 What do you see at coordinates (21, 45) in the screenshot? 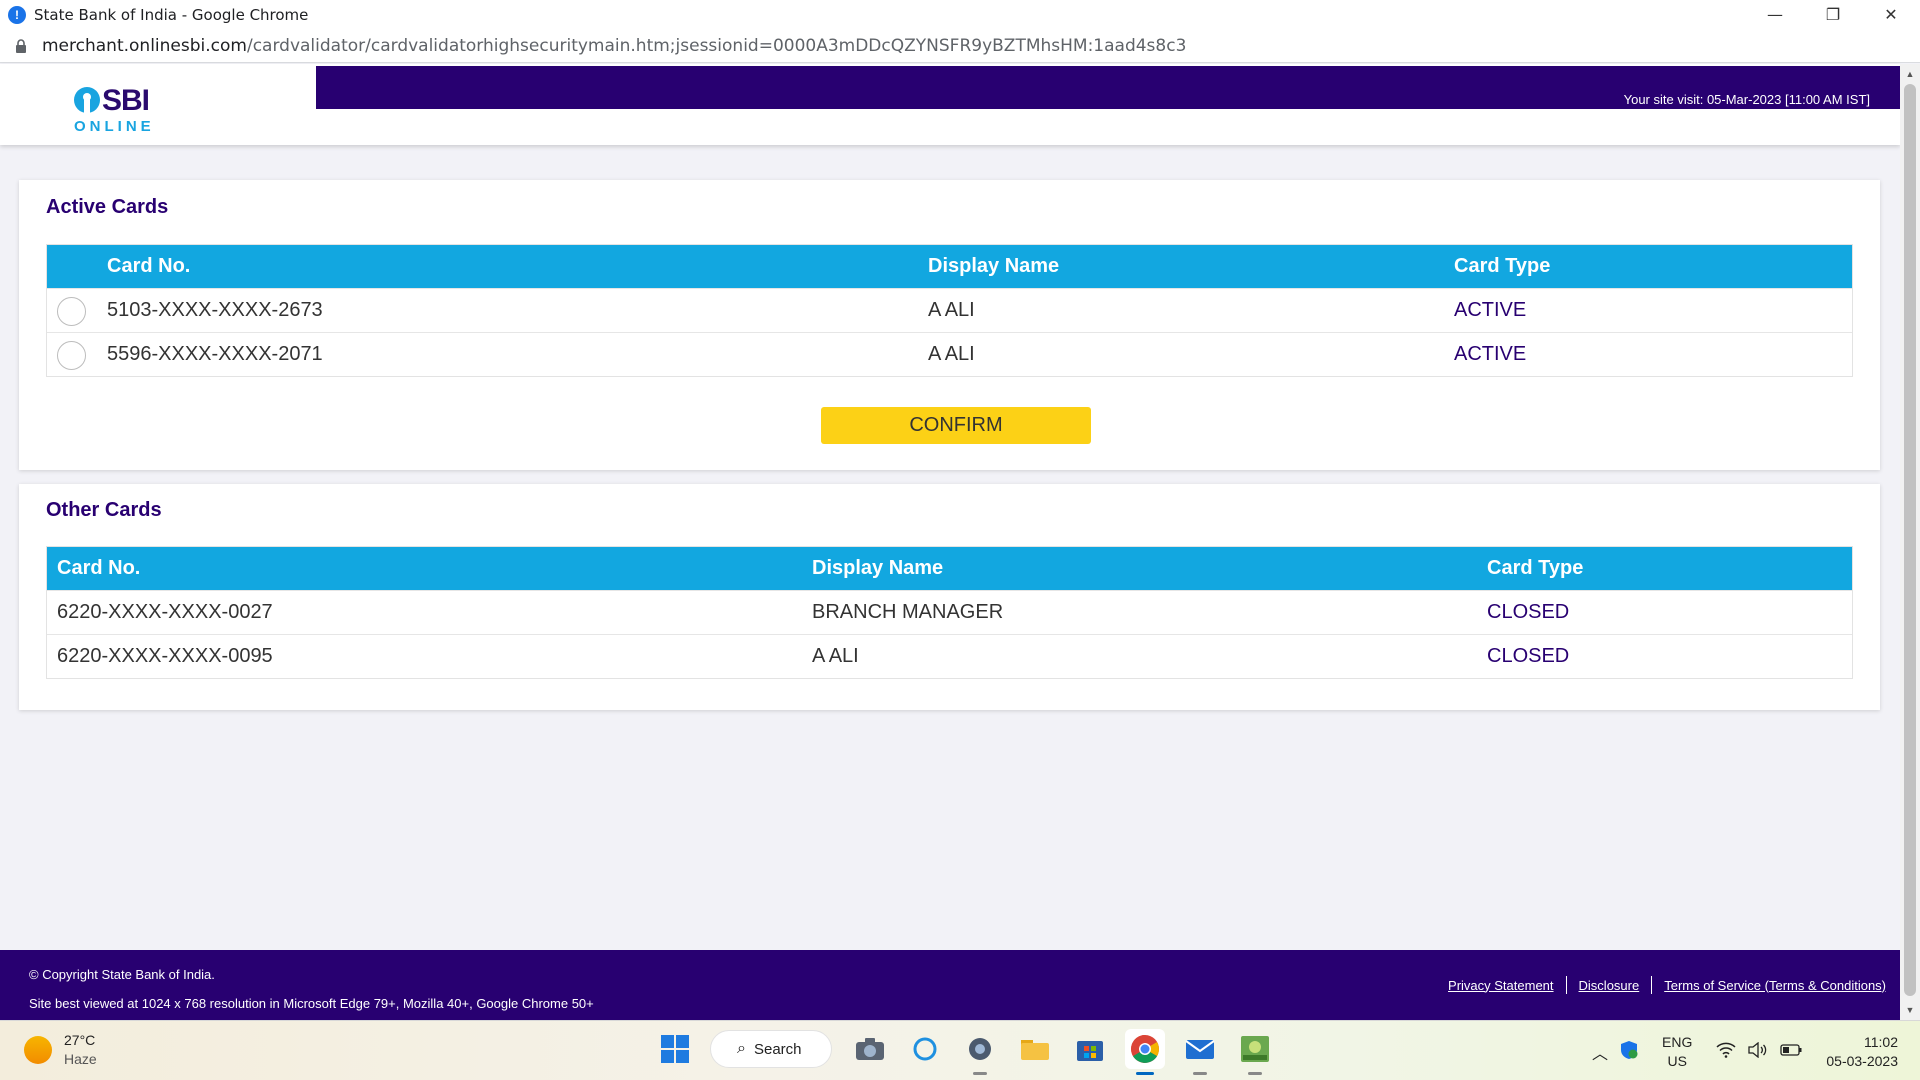
I see `lock-icon` at bounding box center [21, 45].